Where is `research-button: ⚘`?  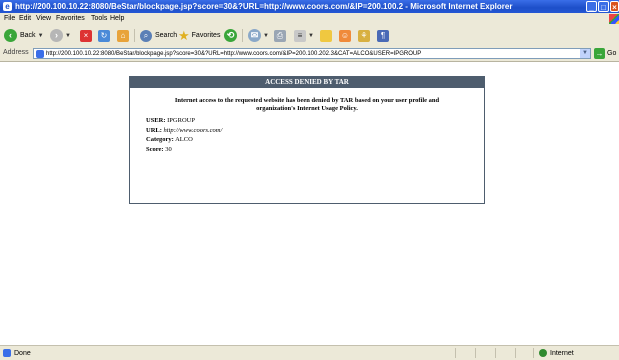
research-button: ⚘ is located at coordinates (364, 35).